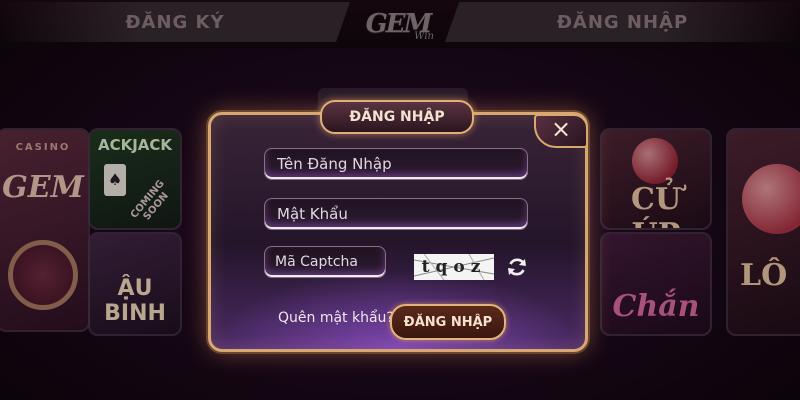 The height and width of the screenshot is (400, 800). I want to click on spade-icon: ♠, so click(115, 180).